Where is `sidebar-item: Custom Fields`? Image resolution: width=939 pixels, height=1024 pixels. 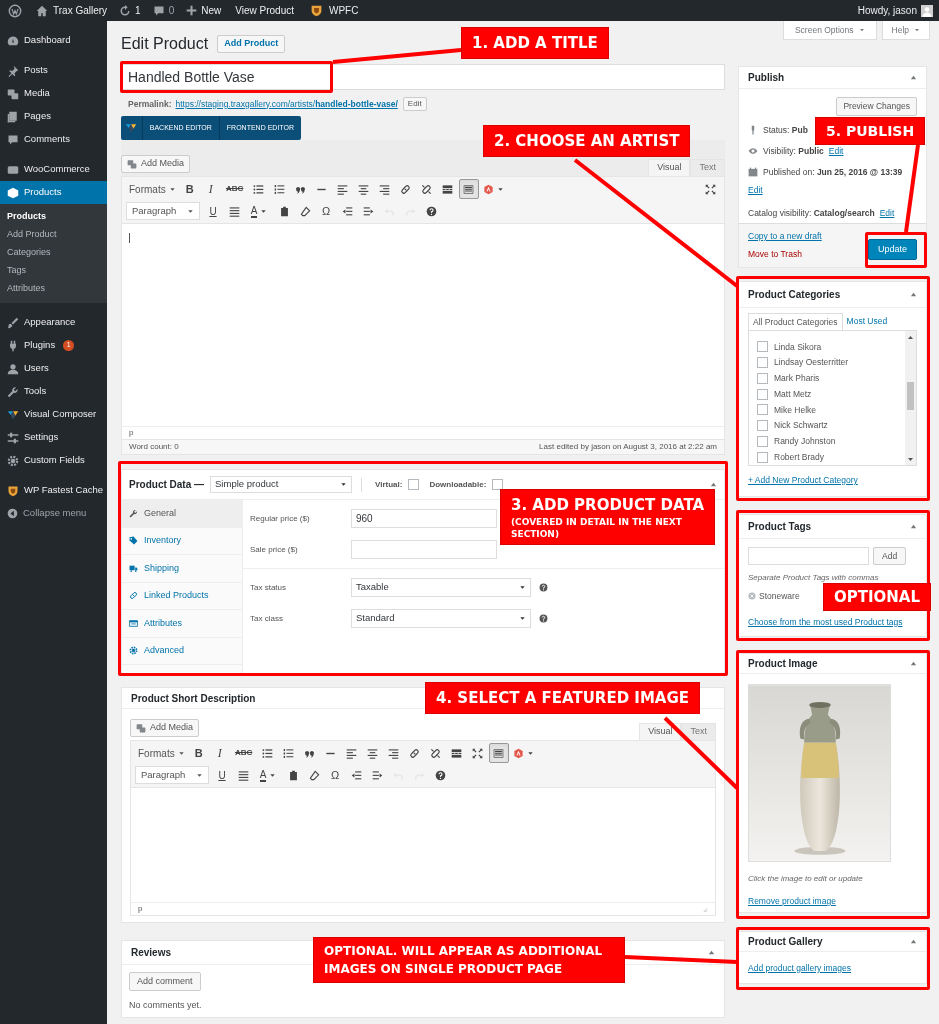 sidebar-item: Custom Fields is located at coordinates (53, 460).